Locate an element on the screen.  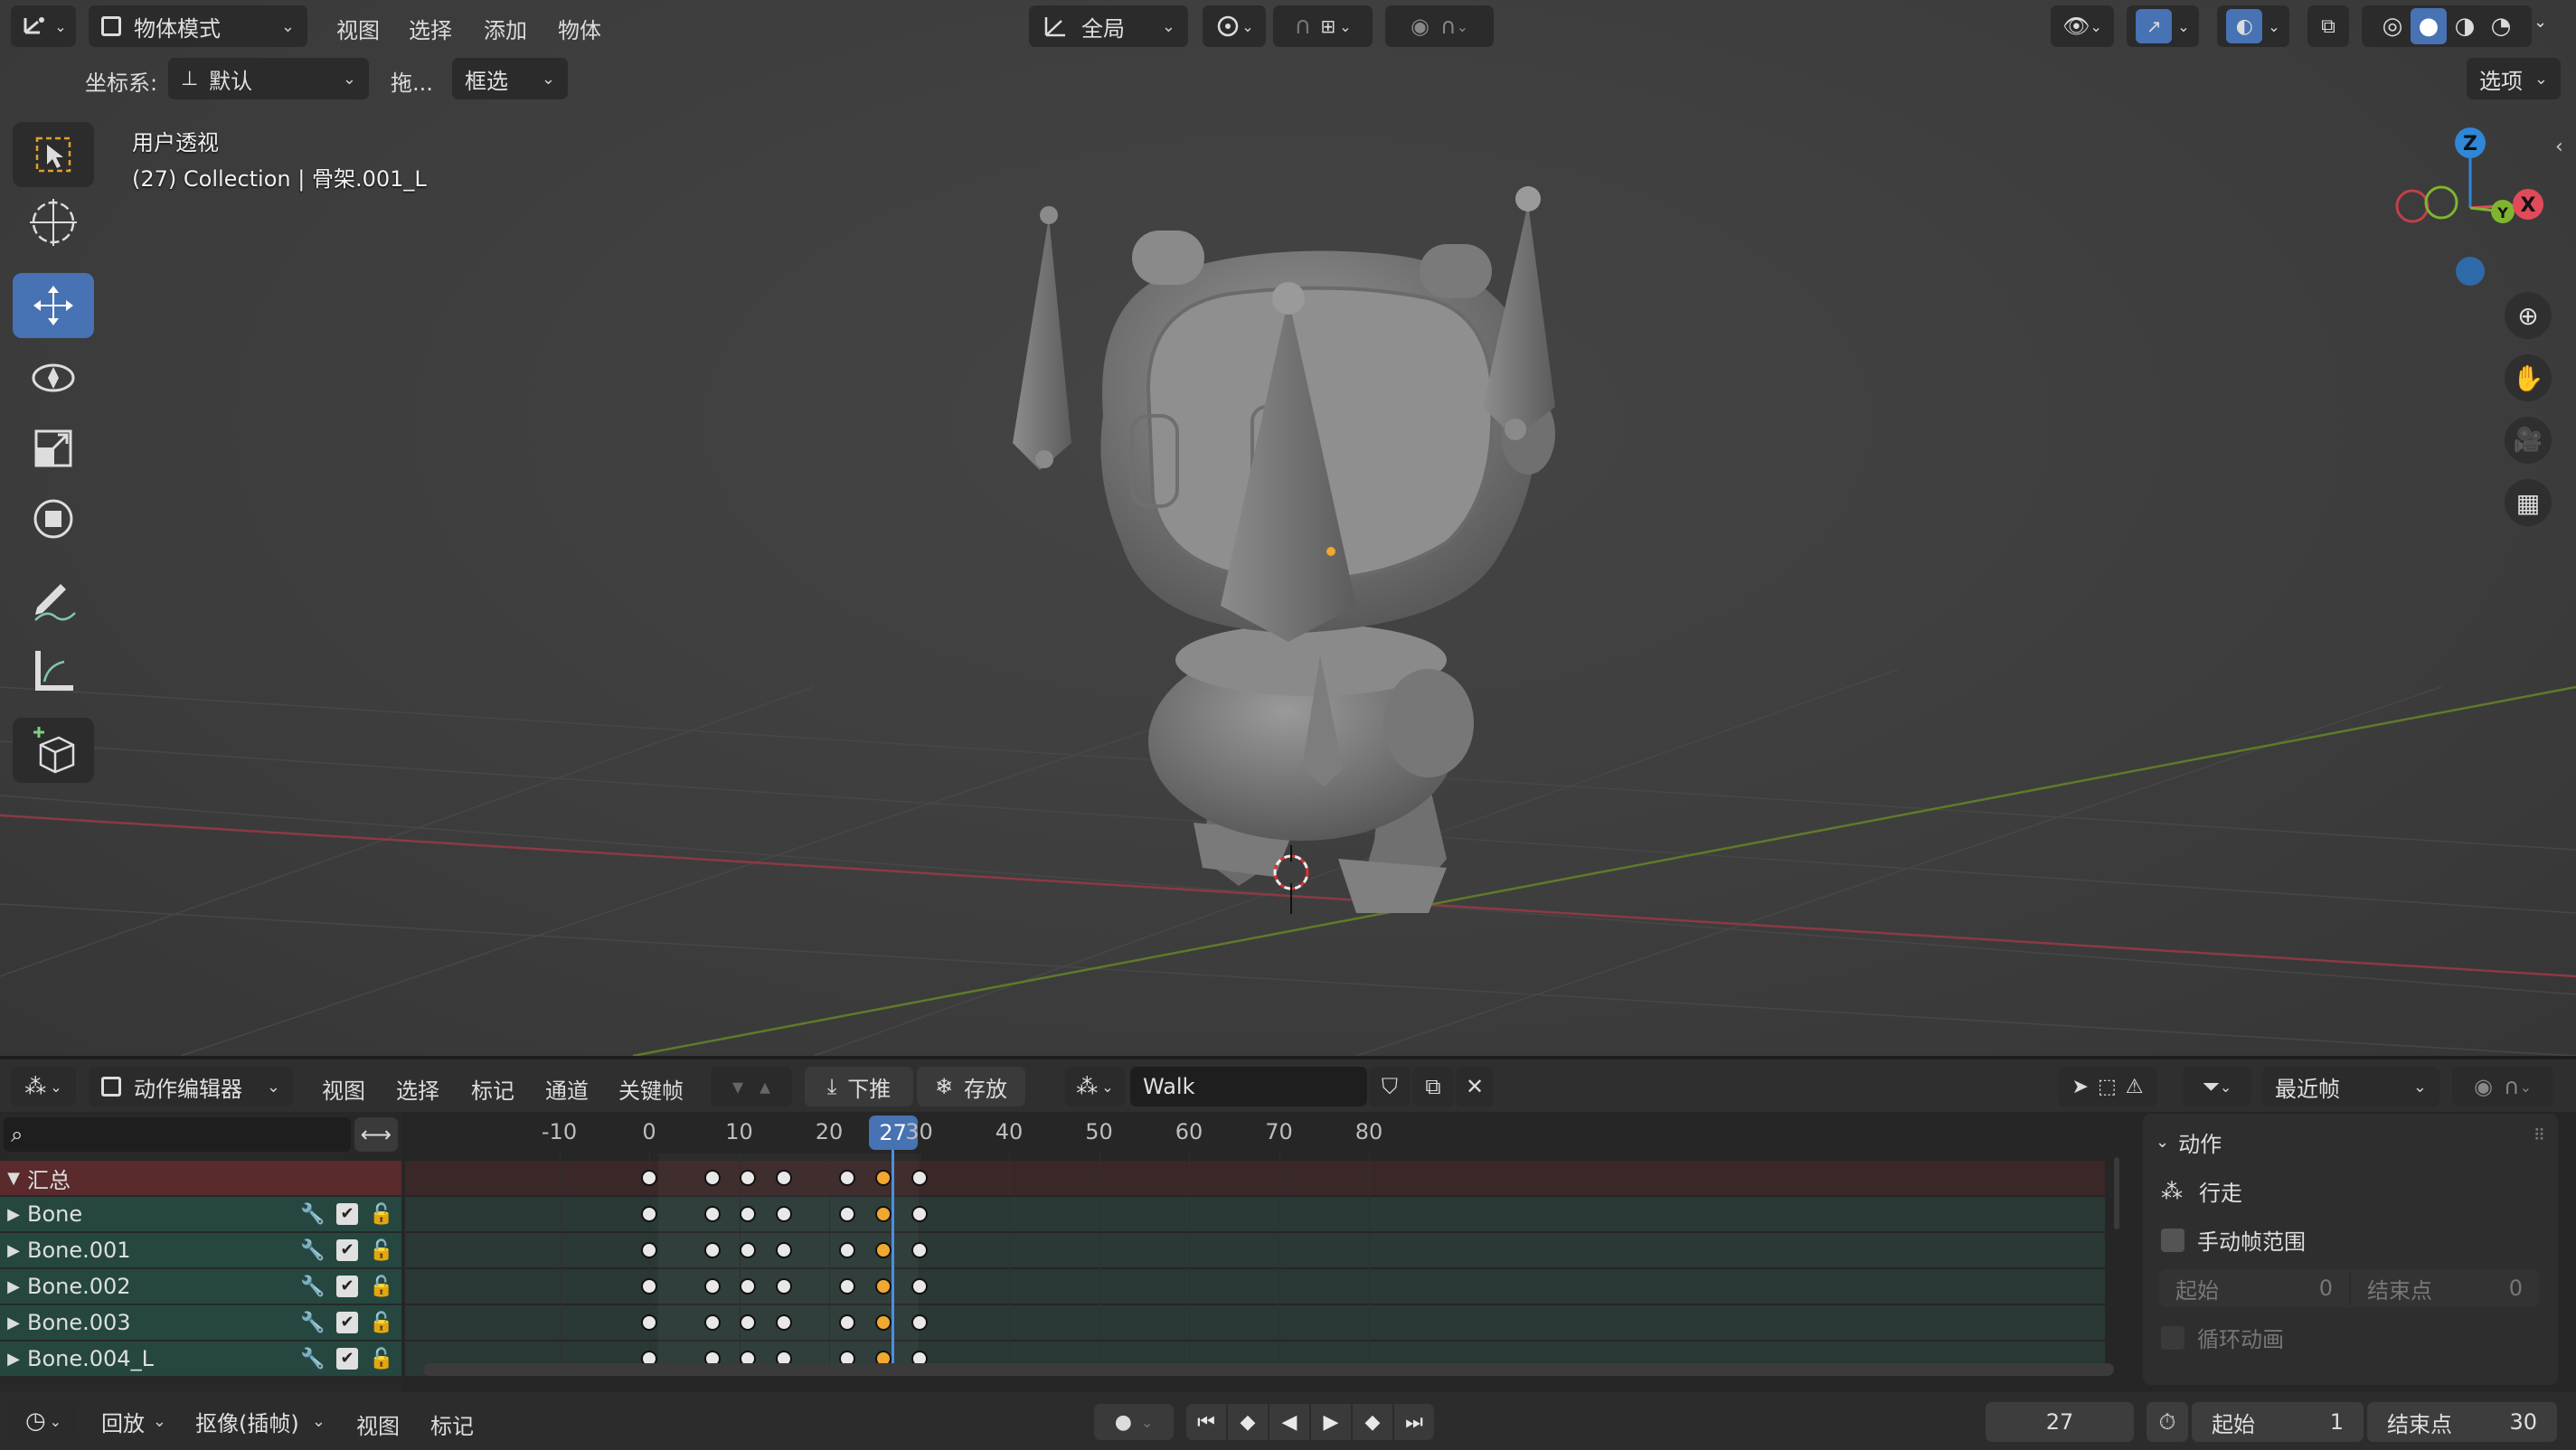
robot-model is located at coordinates (1311, 524).